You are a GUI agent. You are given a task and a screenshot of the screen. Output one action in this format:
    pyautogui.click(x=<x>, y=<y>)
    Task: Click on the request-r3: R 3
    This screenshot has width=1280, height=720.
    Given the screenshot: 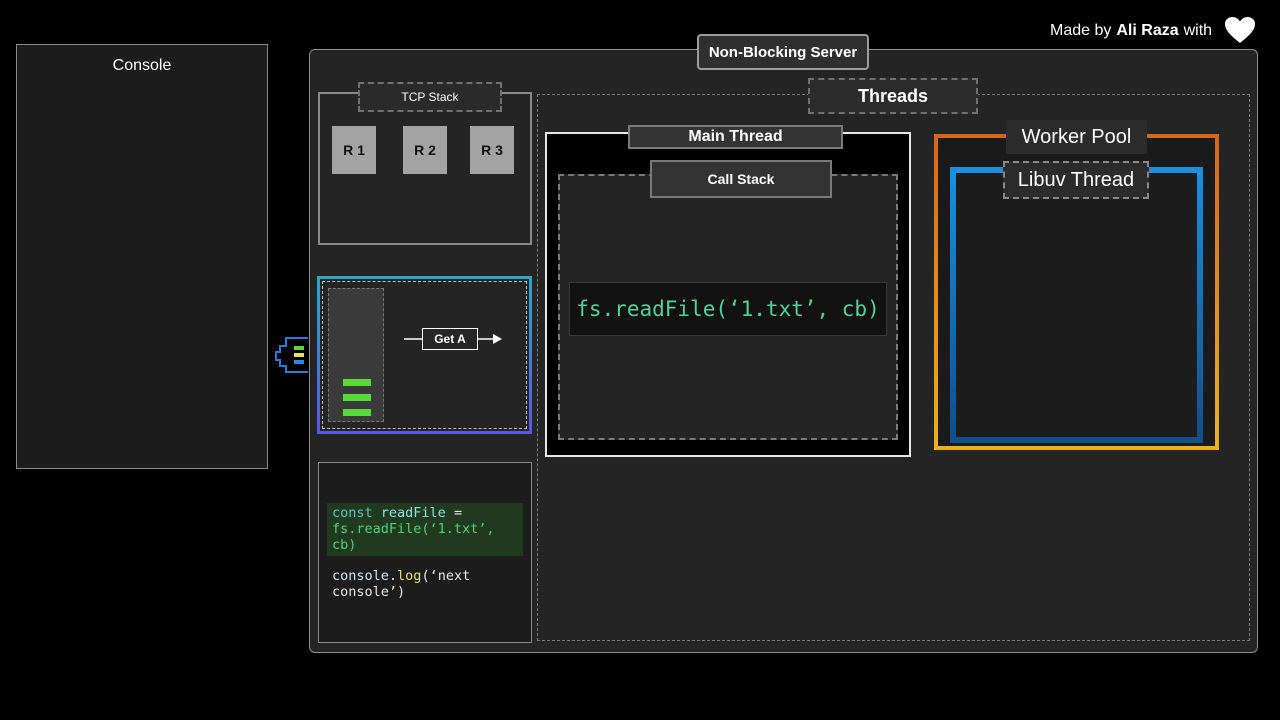 What is the action you would take?
    pyautogui.click(x=492, y=150)
    